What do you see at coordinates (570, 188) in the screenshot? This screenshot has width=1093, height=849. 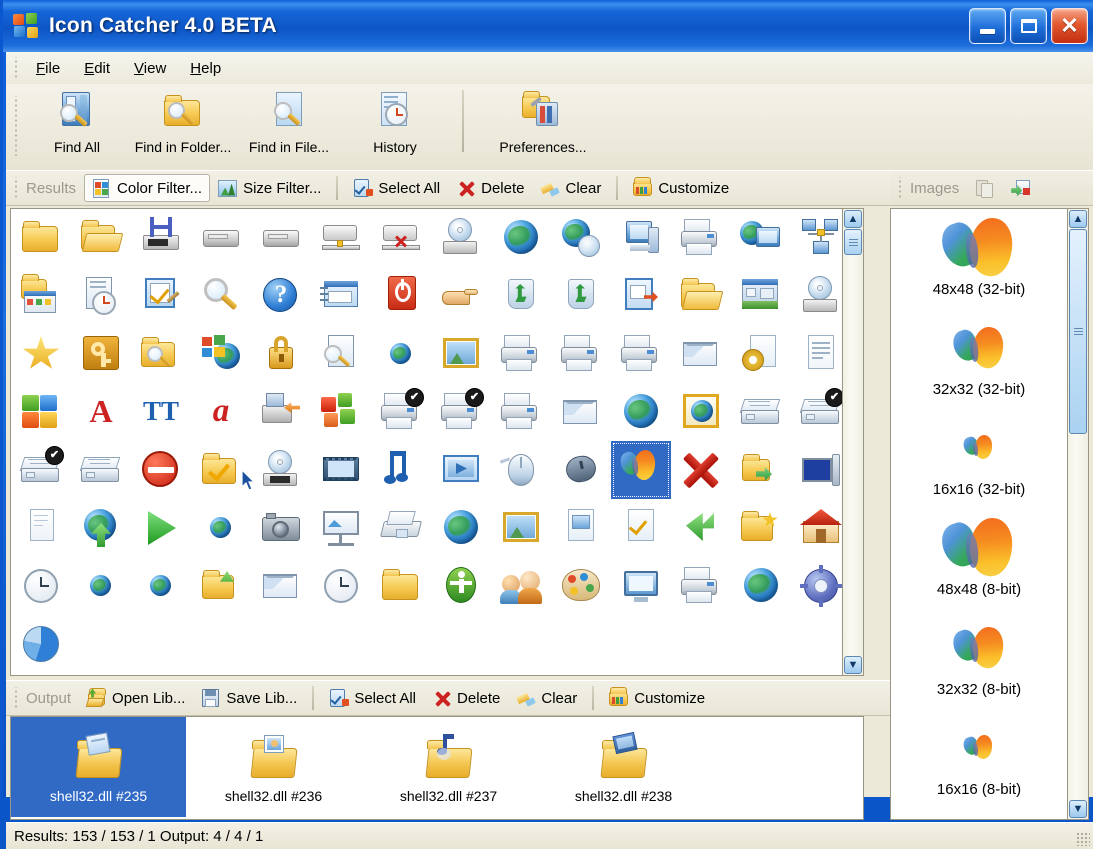 I see `results-clear-button: Clear` at bounding box center [570, 188].